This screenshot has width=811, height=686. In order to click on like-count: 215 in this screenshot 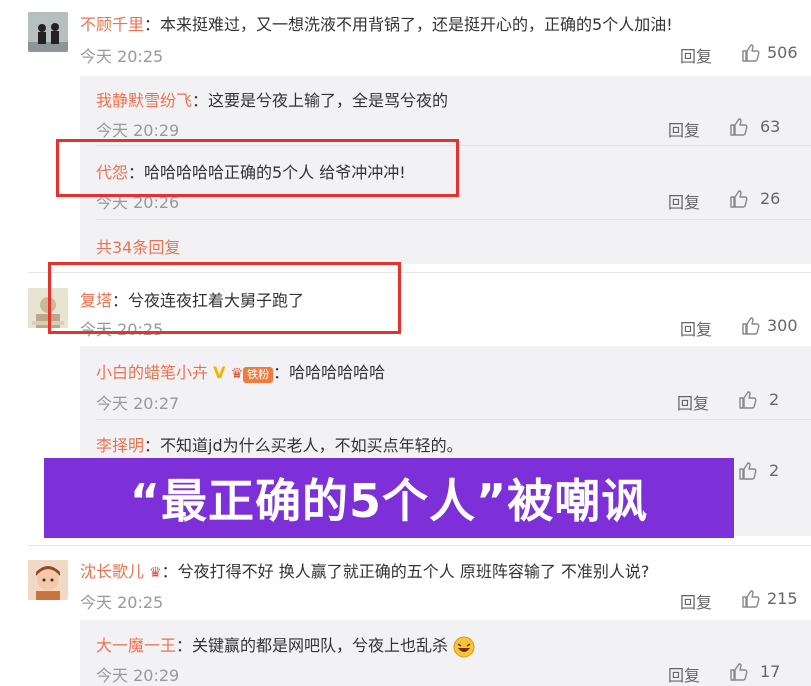, I will do `click(782, 598)`.